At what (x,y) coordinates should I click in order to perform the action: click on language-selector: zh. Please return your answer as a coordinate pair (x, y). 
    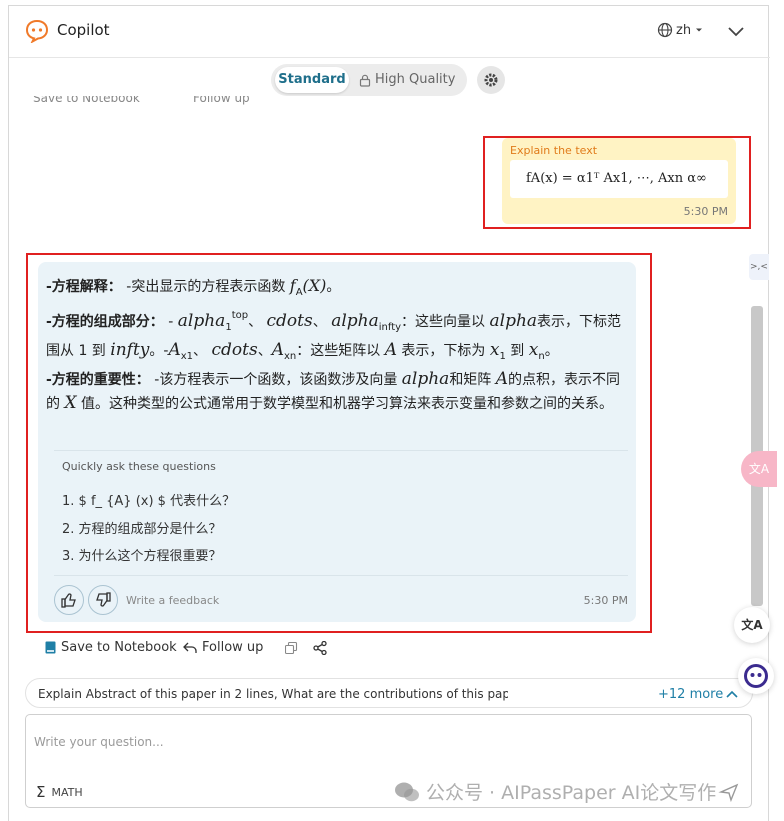
    Looking at the image, I should click on (680, 30).